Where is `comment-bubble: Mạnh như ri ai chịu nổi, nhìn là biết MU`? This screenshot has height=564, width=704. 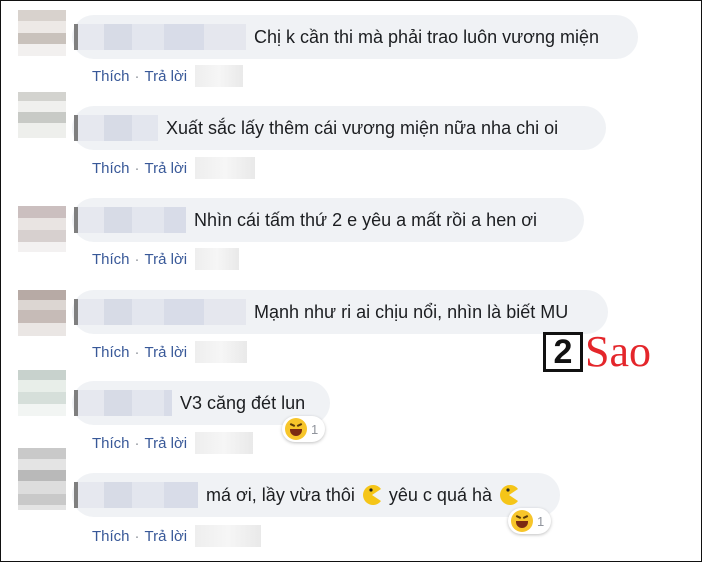
comment-bubble: Mạnh như ri ai chịu nổi, nhìn là biết MU is located at coordinates (340, 312).